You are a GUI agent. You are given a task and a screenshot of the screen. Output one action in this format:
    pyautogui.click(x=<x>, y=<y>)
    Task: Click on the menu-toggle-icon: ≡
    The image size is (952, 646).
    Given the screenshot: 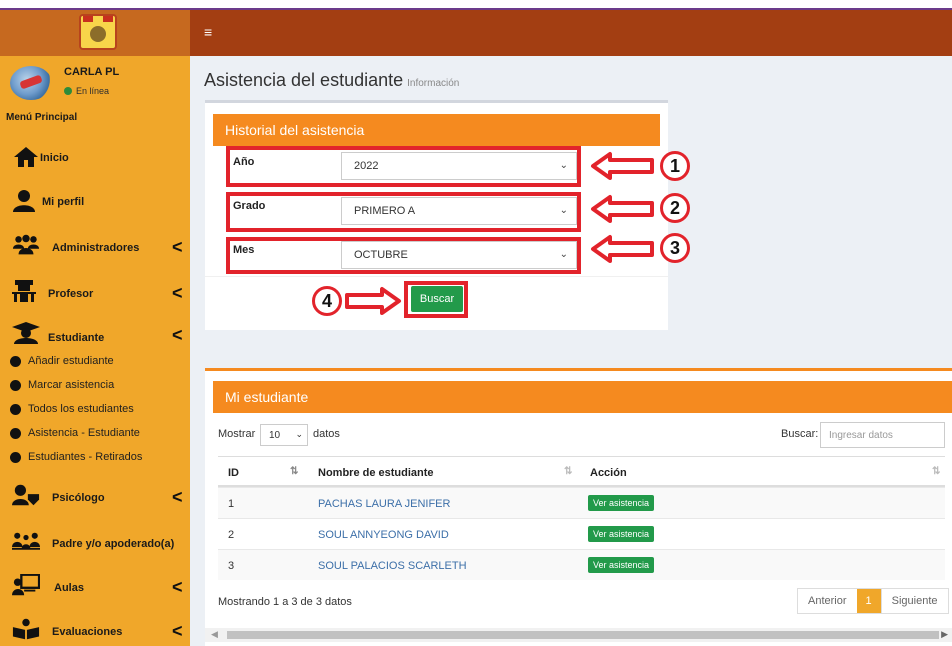 What is the action you would take?
    pyautogui.click(x=208, y=32)
    